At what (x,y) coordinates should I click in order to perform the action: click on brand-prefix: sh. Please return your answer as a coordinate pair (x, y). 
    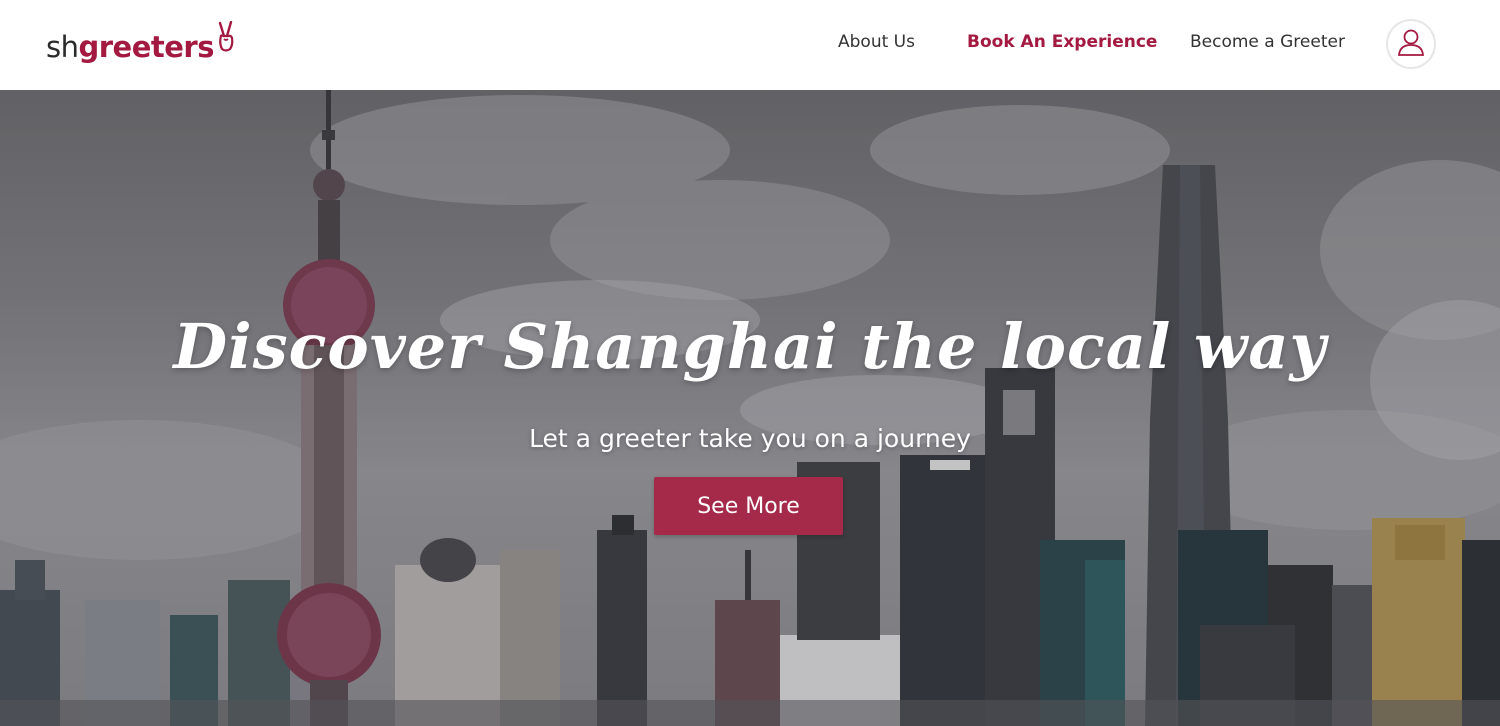
    Looking at the image, I should click on (62, 47).